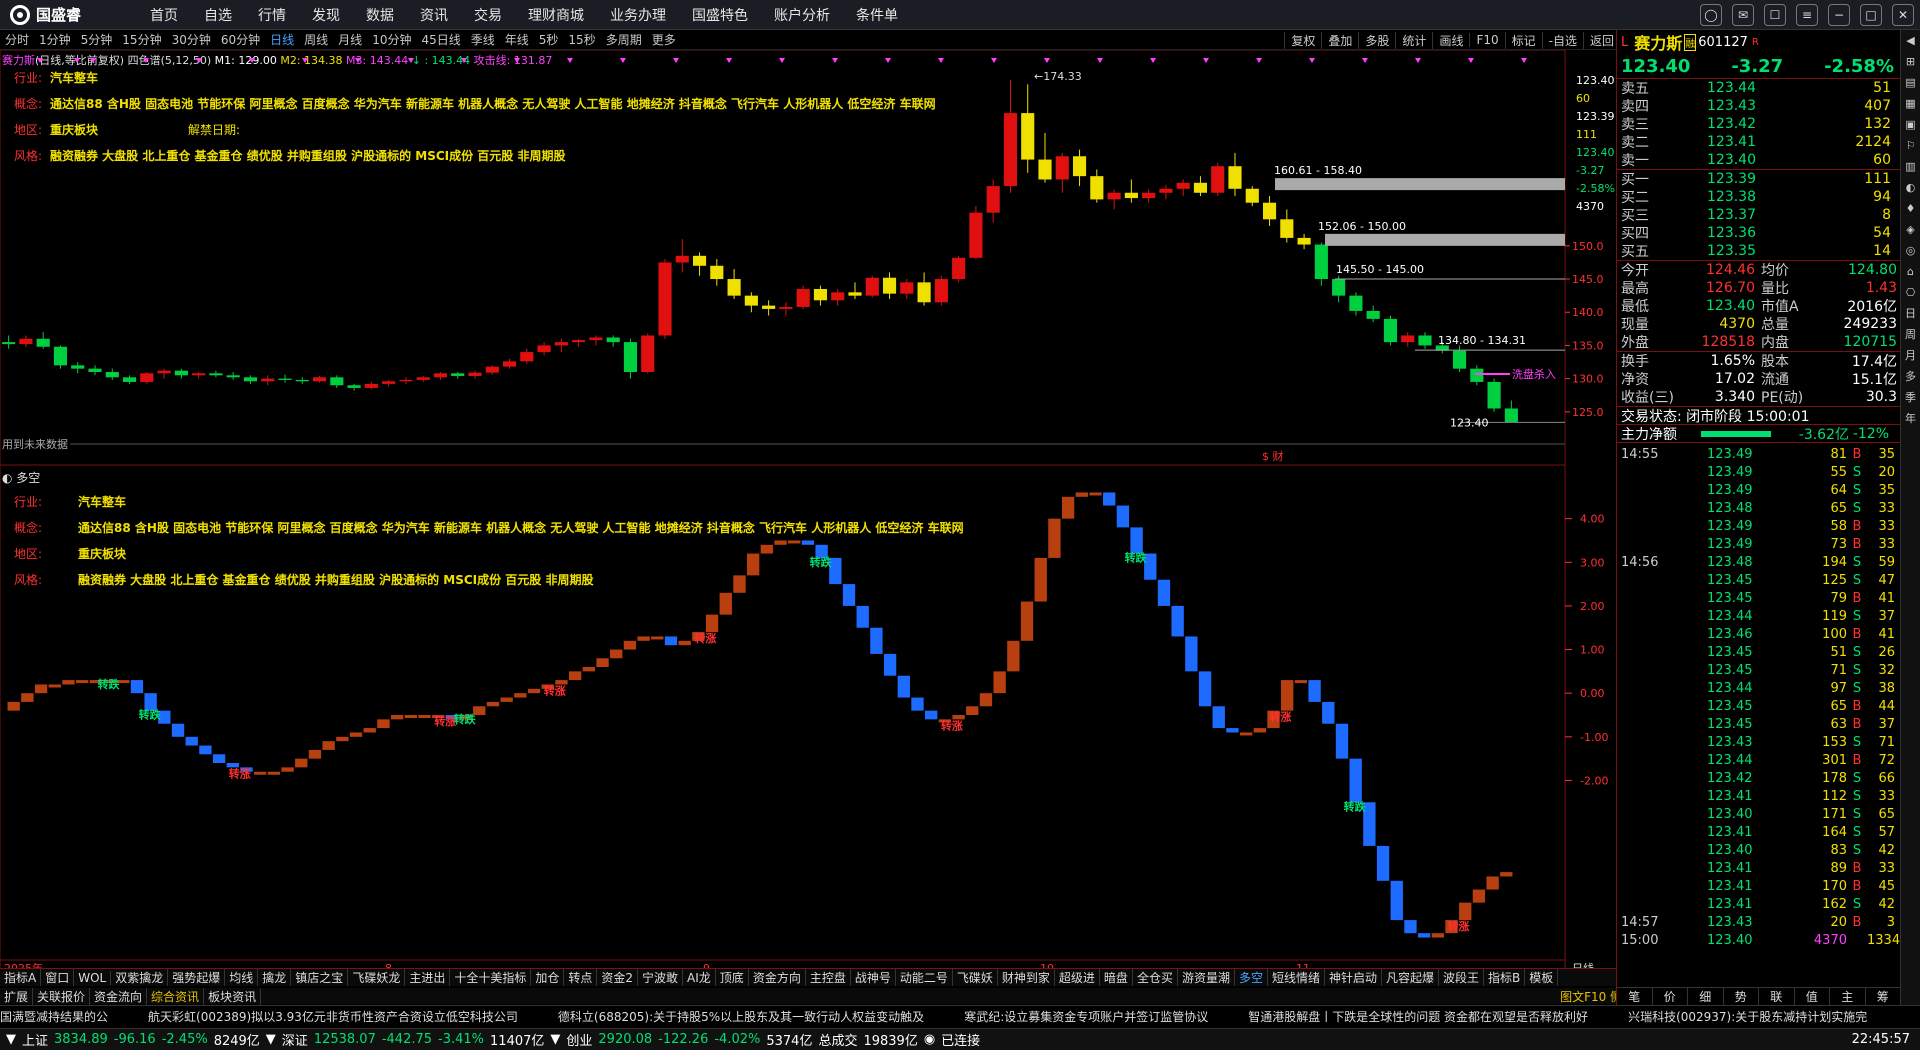  I want to click on period-tab-15: 多周期, so click(624, 39).